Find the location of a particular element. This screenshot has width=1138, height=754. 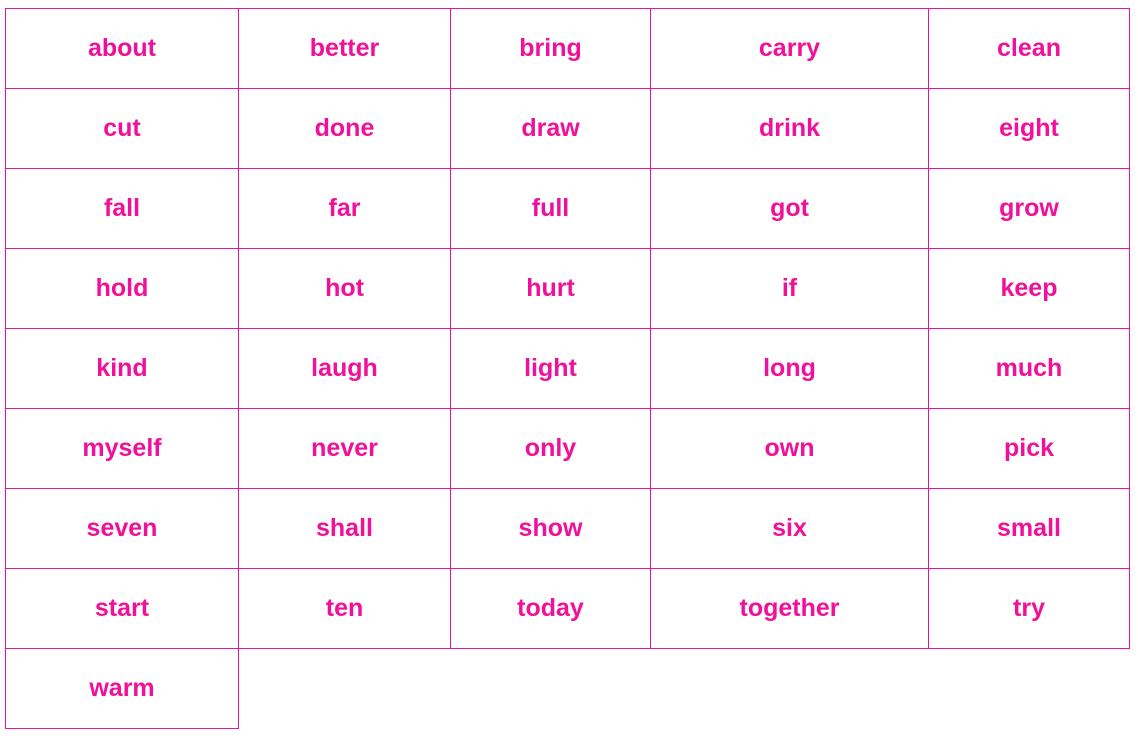

word-cell: never is located at coordinates (344, 448).